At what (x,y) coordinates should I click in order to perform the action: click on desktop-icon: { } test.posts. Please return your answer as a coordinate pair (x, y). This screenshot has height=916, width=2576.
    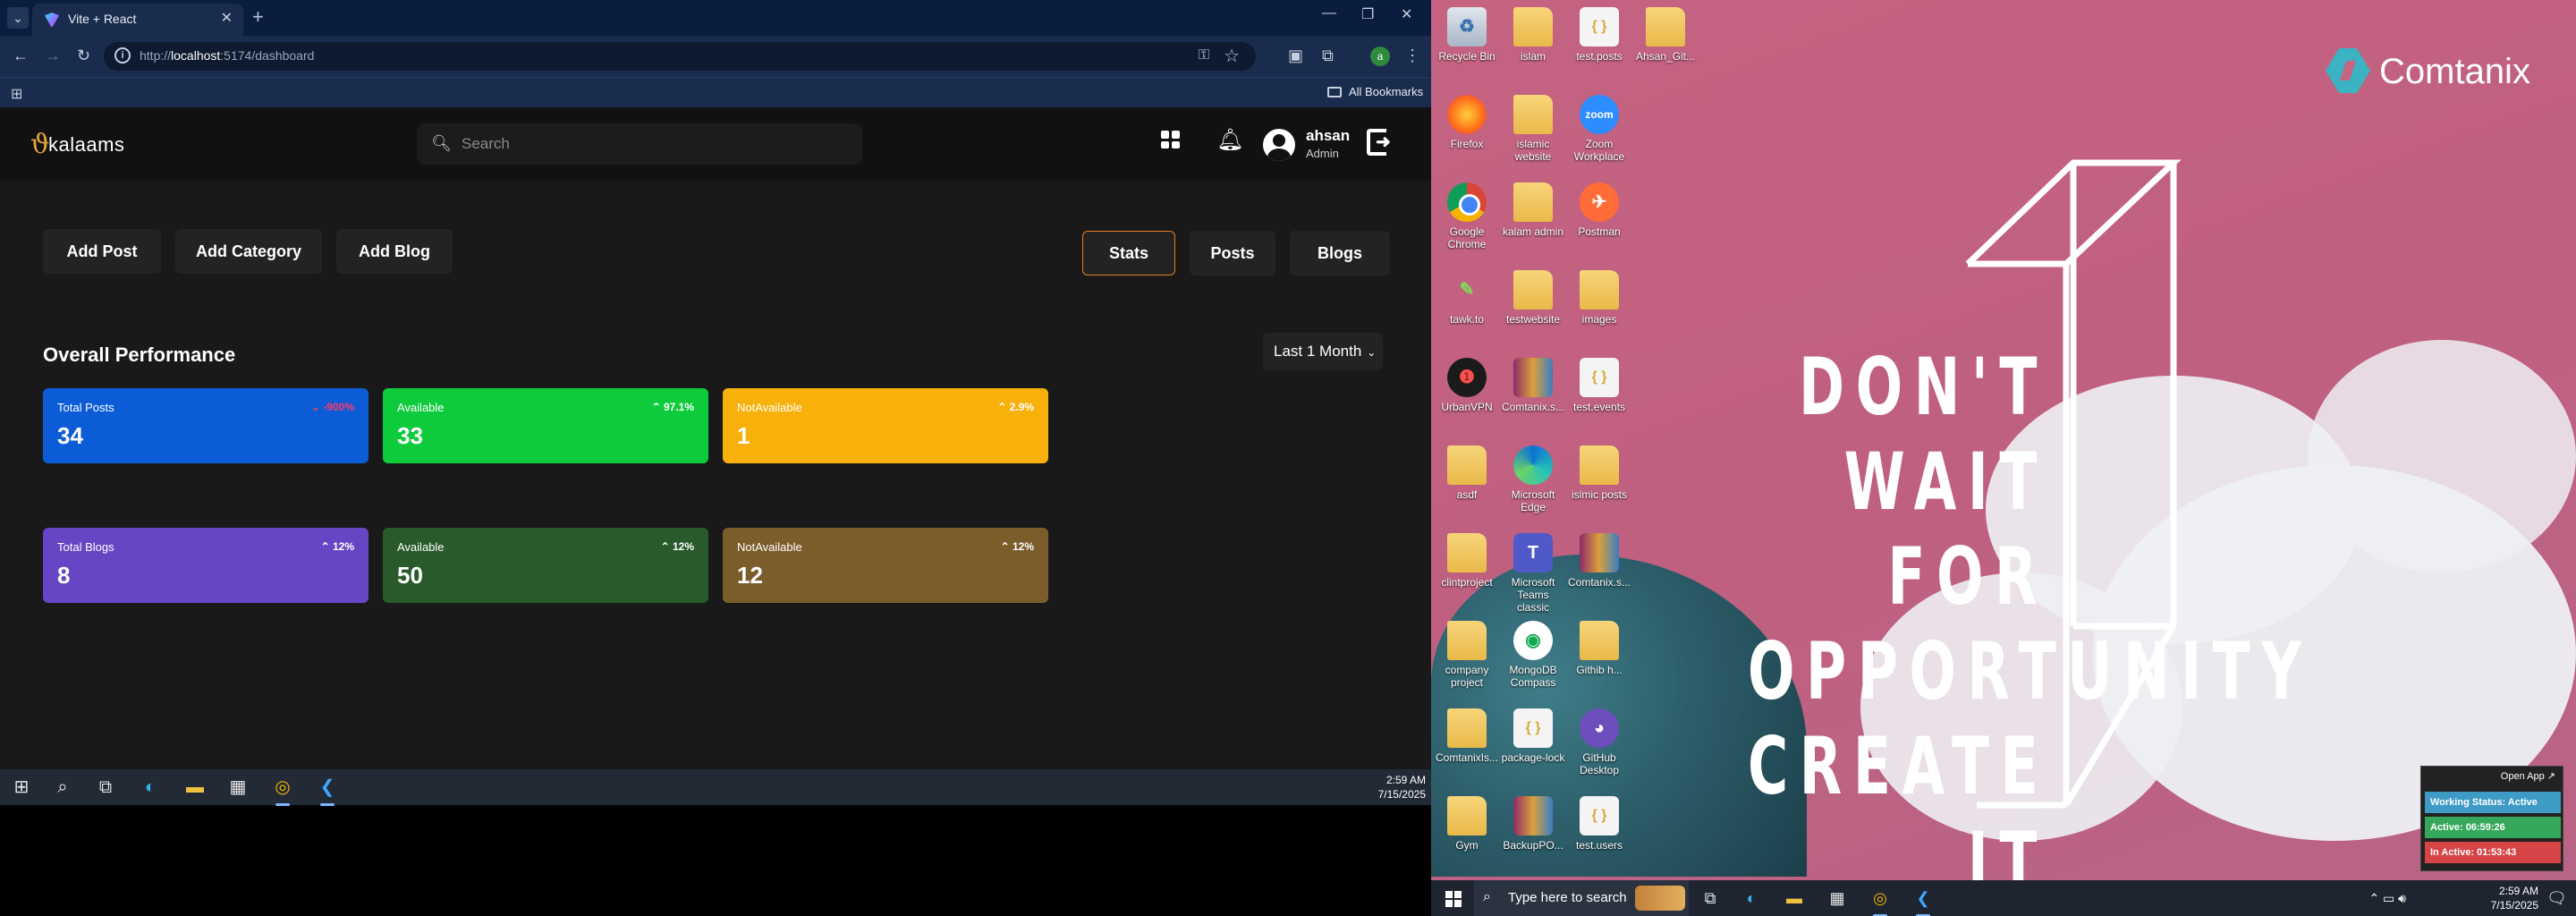
    Looking at the image, I should click on (1599, 35).